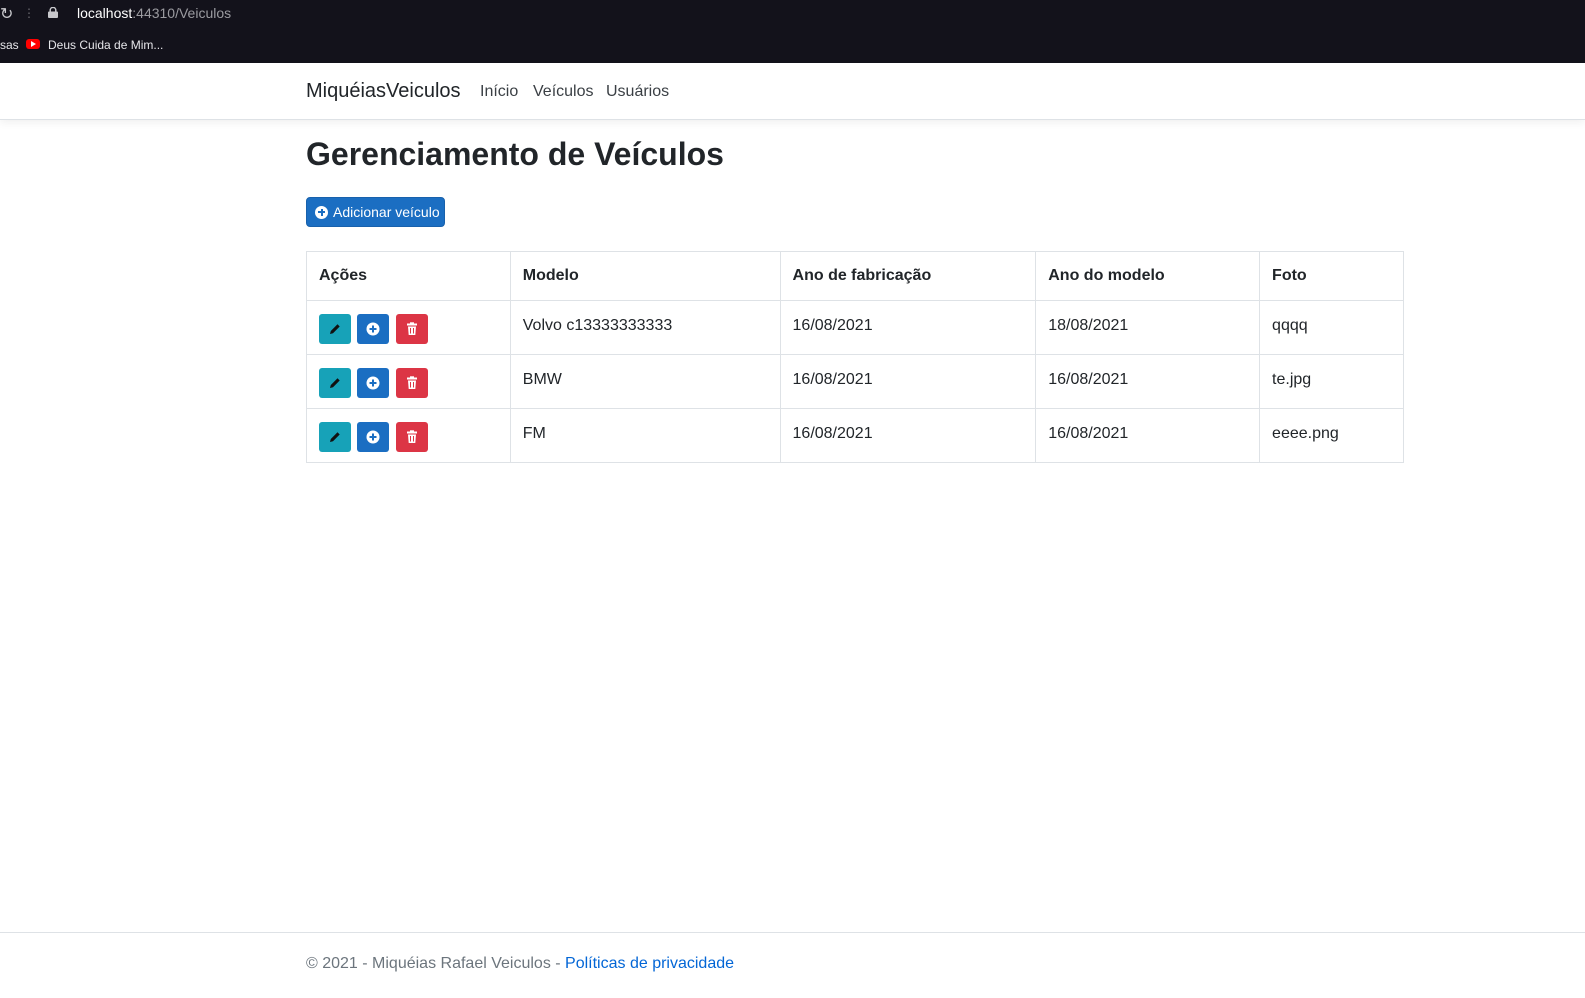  I want to click on table-row: BMW 16/08/2021 16/08/2021 te.jpg, so click(855, 381).